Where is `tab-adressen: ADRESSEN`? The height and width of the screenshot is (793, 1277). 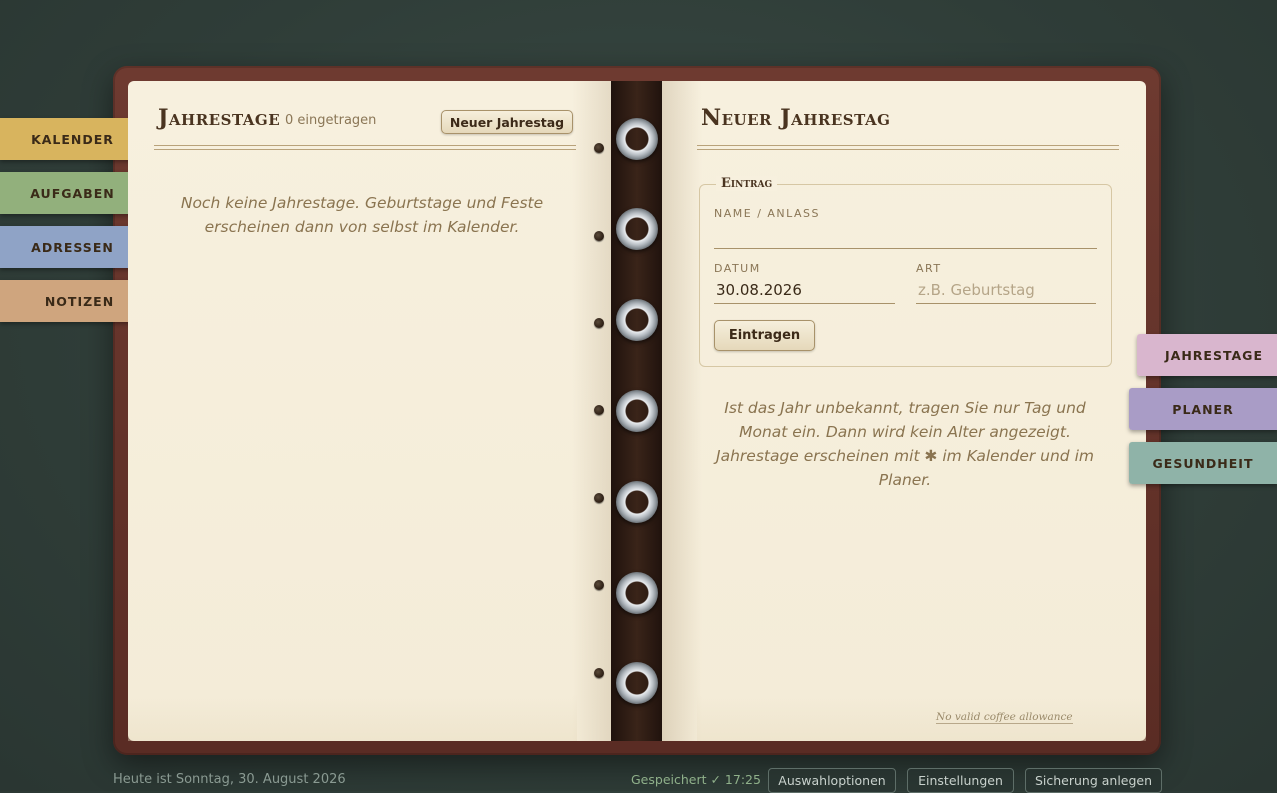 tab-adressen: ADRESSEN is located at coordinates (72, 247).